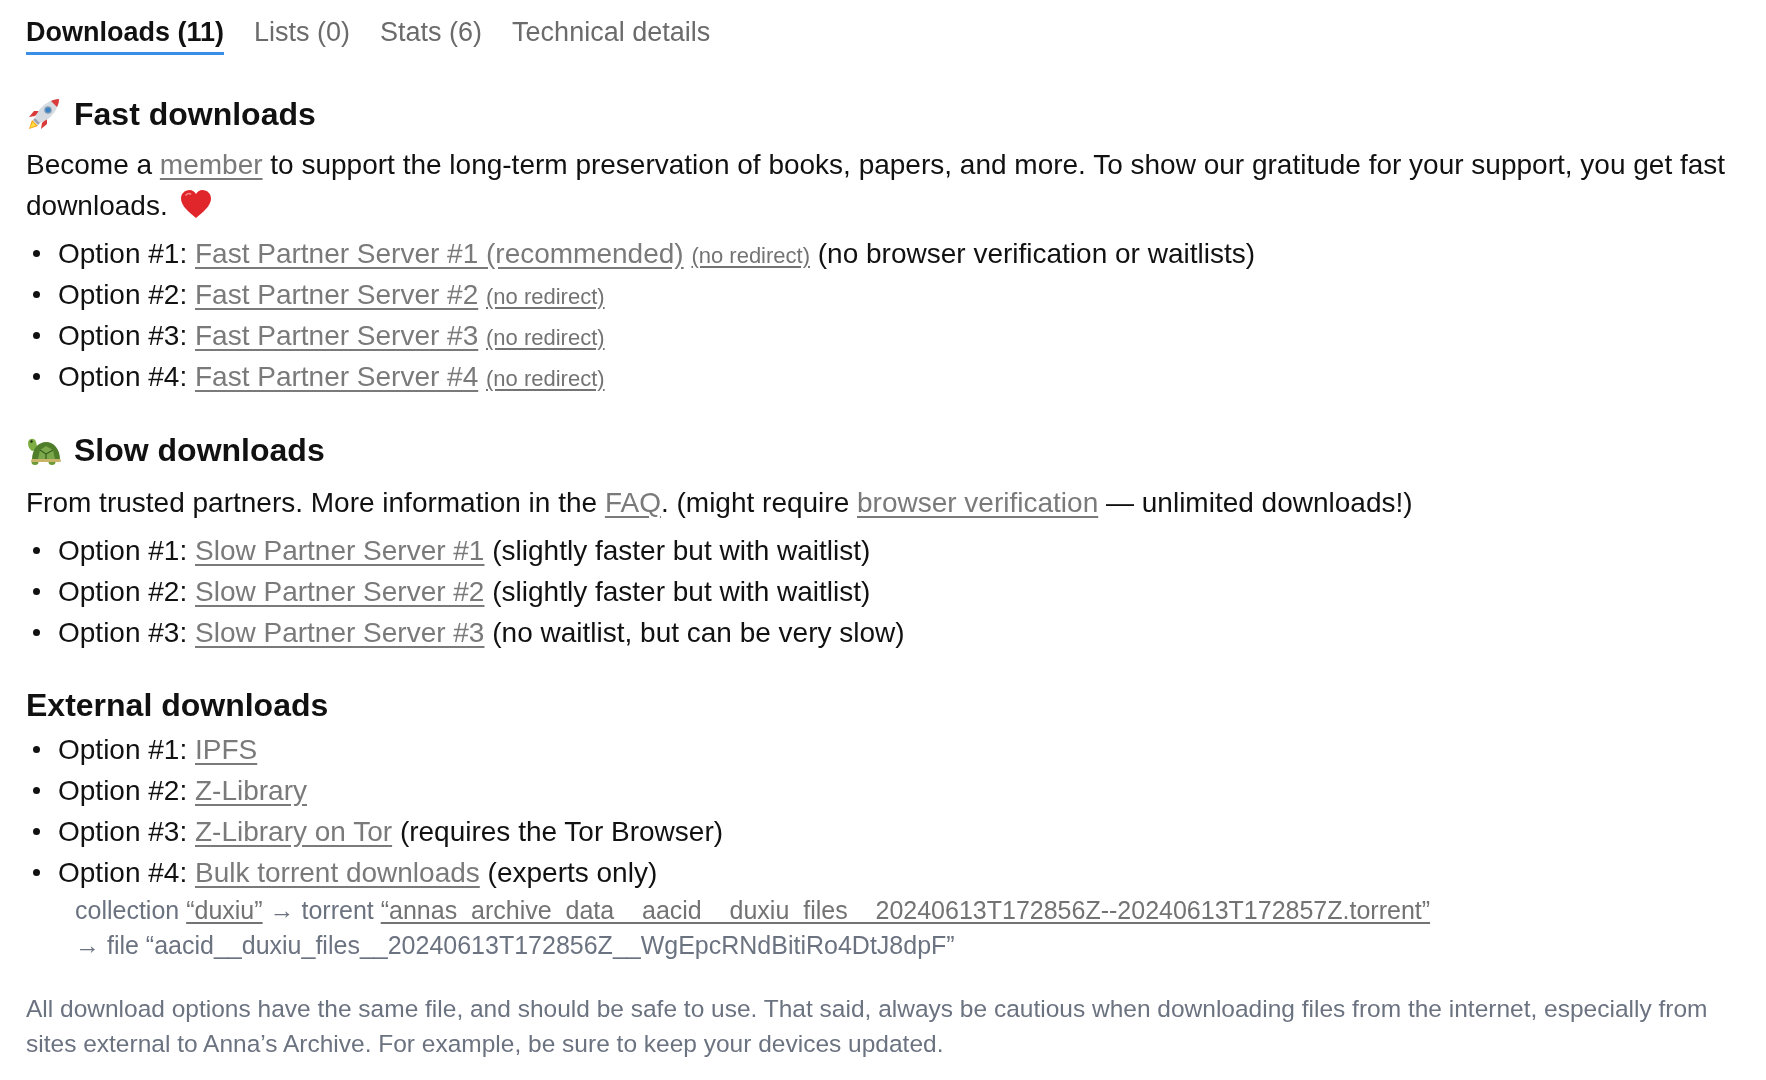 Image resolution: width=1766 pixels, height=1080 pixels. Describe the element at coordinates (44, 114) in the screenshot. I see `rocket-icon` at that location.